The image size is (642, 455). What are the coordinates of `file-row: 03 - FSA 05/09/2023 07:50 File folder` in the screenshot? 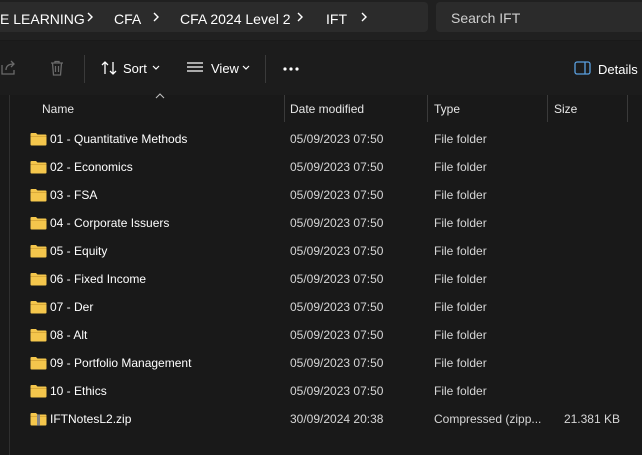 It's located at (331, 195).